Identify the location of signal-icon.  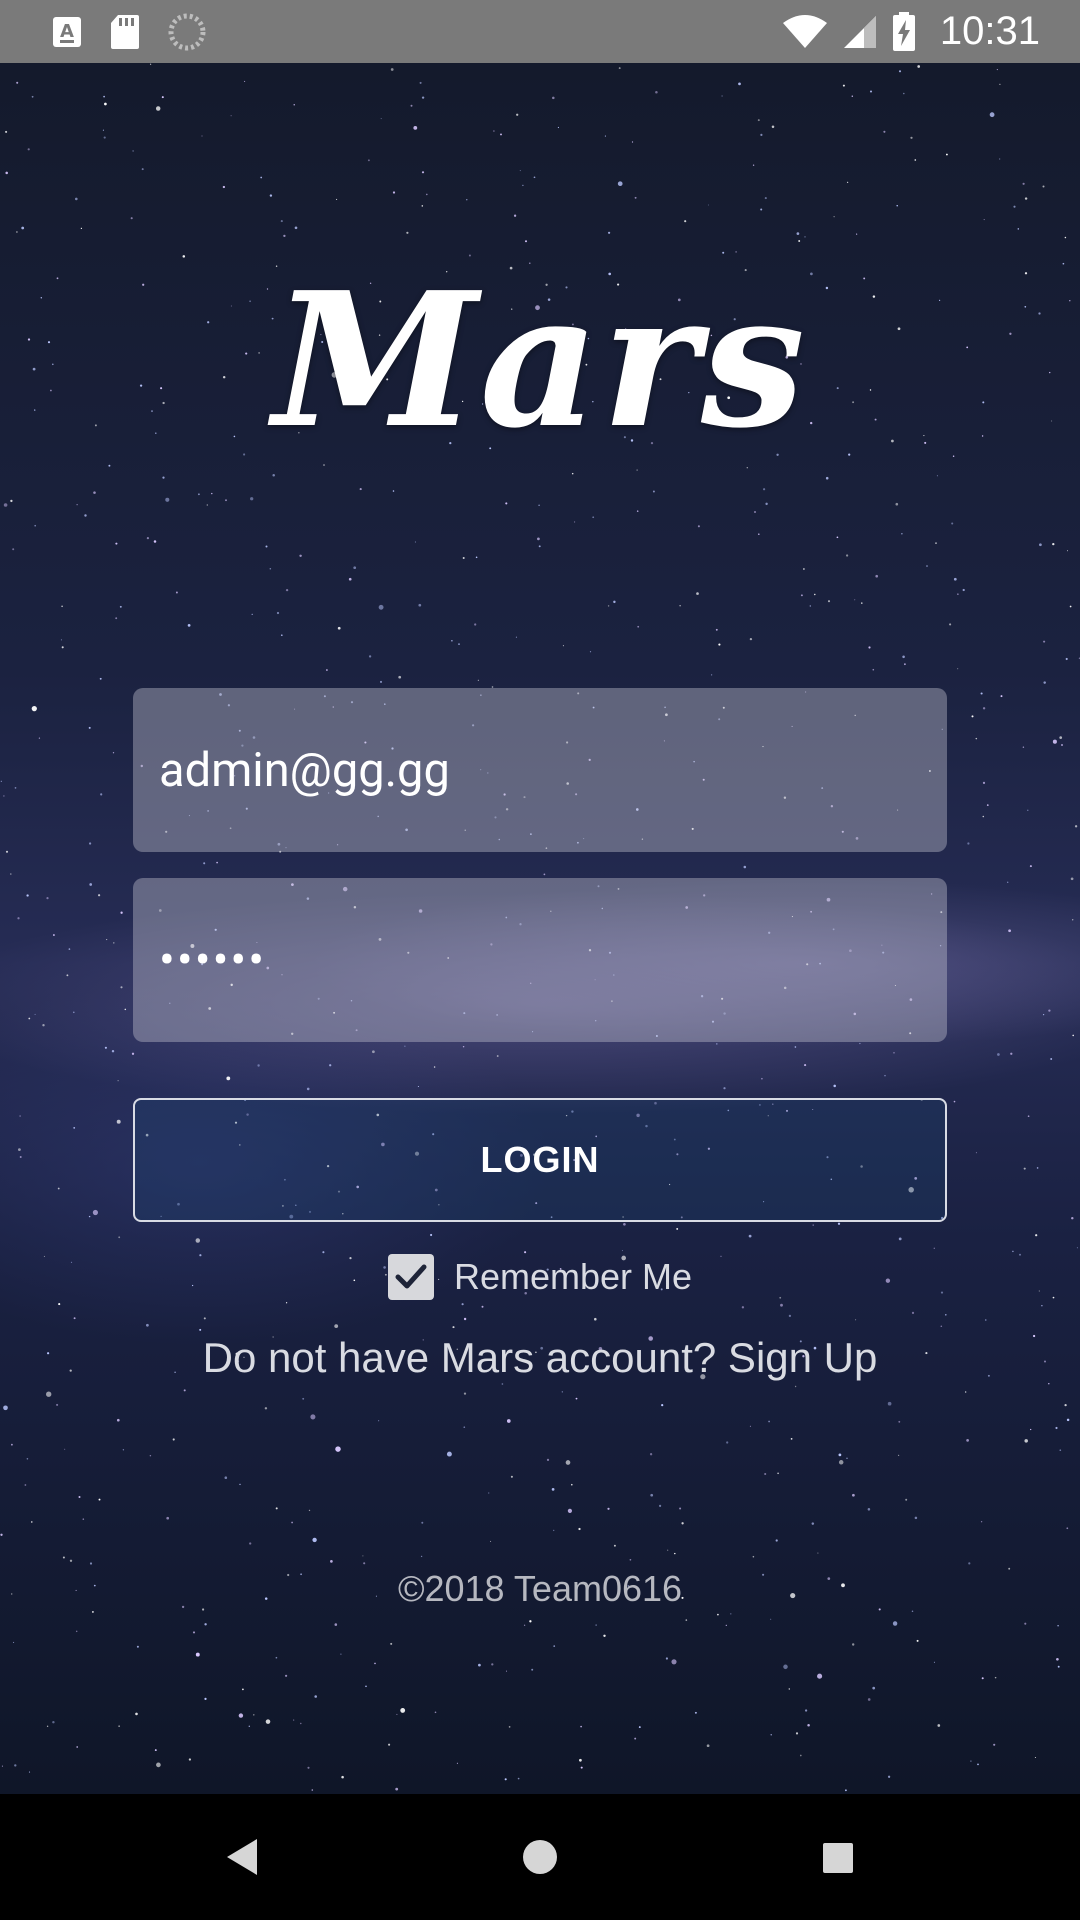
(860, 32).